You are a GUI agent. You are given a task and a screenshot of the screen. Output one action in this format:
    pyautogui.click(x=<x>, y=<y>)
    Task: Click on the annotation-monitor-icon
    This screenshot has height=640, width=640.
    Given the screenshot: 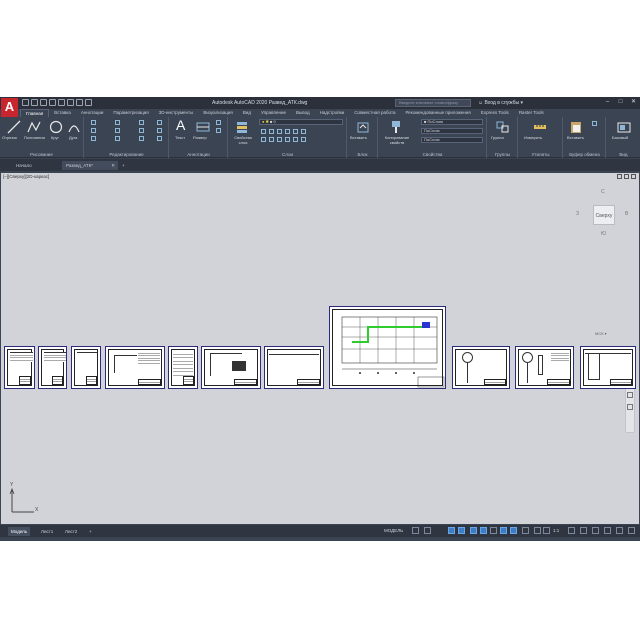 What is the action you would take?
    pyautogui.click(x=525, y=530)
    